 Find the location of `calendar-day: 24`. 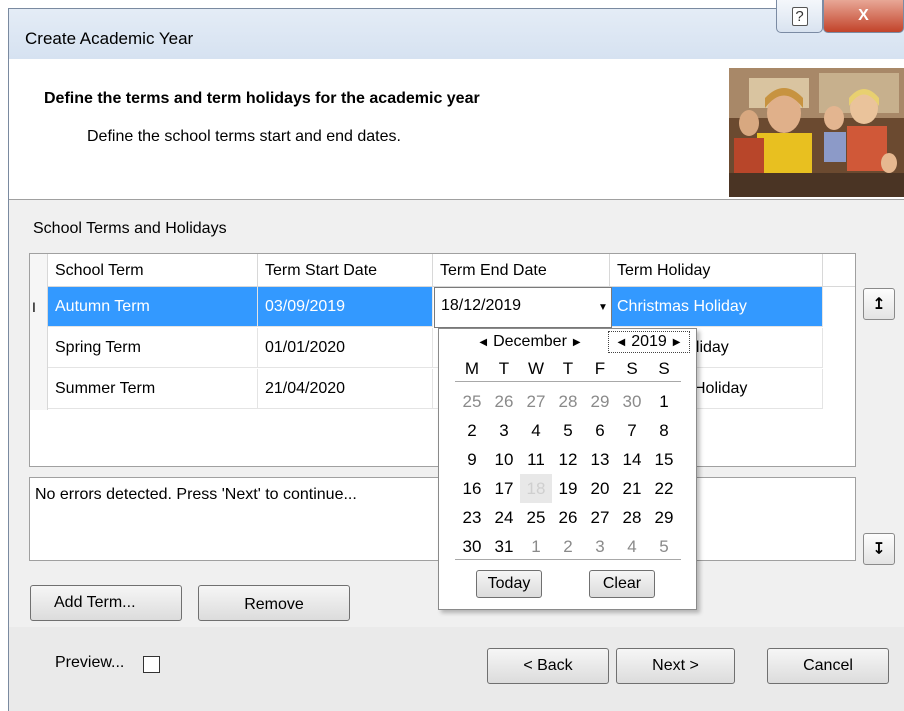

calendar-day: 24 is located at coordinates (504, 517).